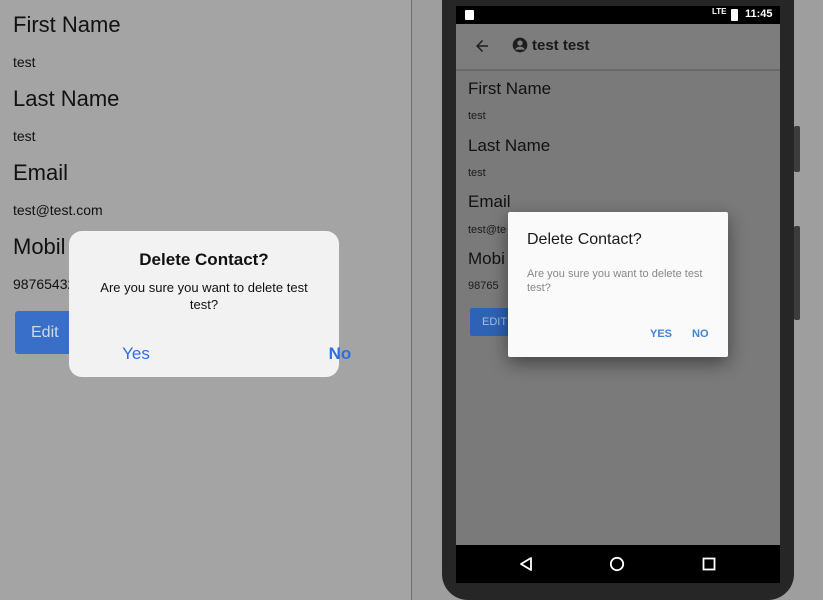 The width and height of the screenshot is (823, 600). Describe the element at coordinates (700, 334) in the screenshot. I see `dialog-no-button: NO` at that location.